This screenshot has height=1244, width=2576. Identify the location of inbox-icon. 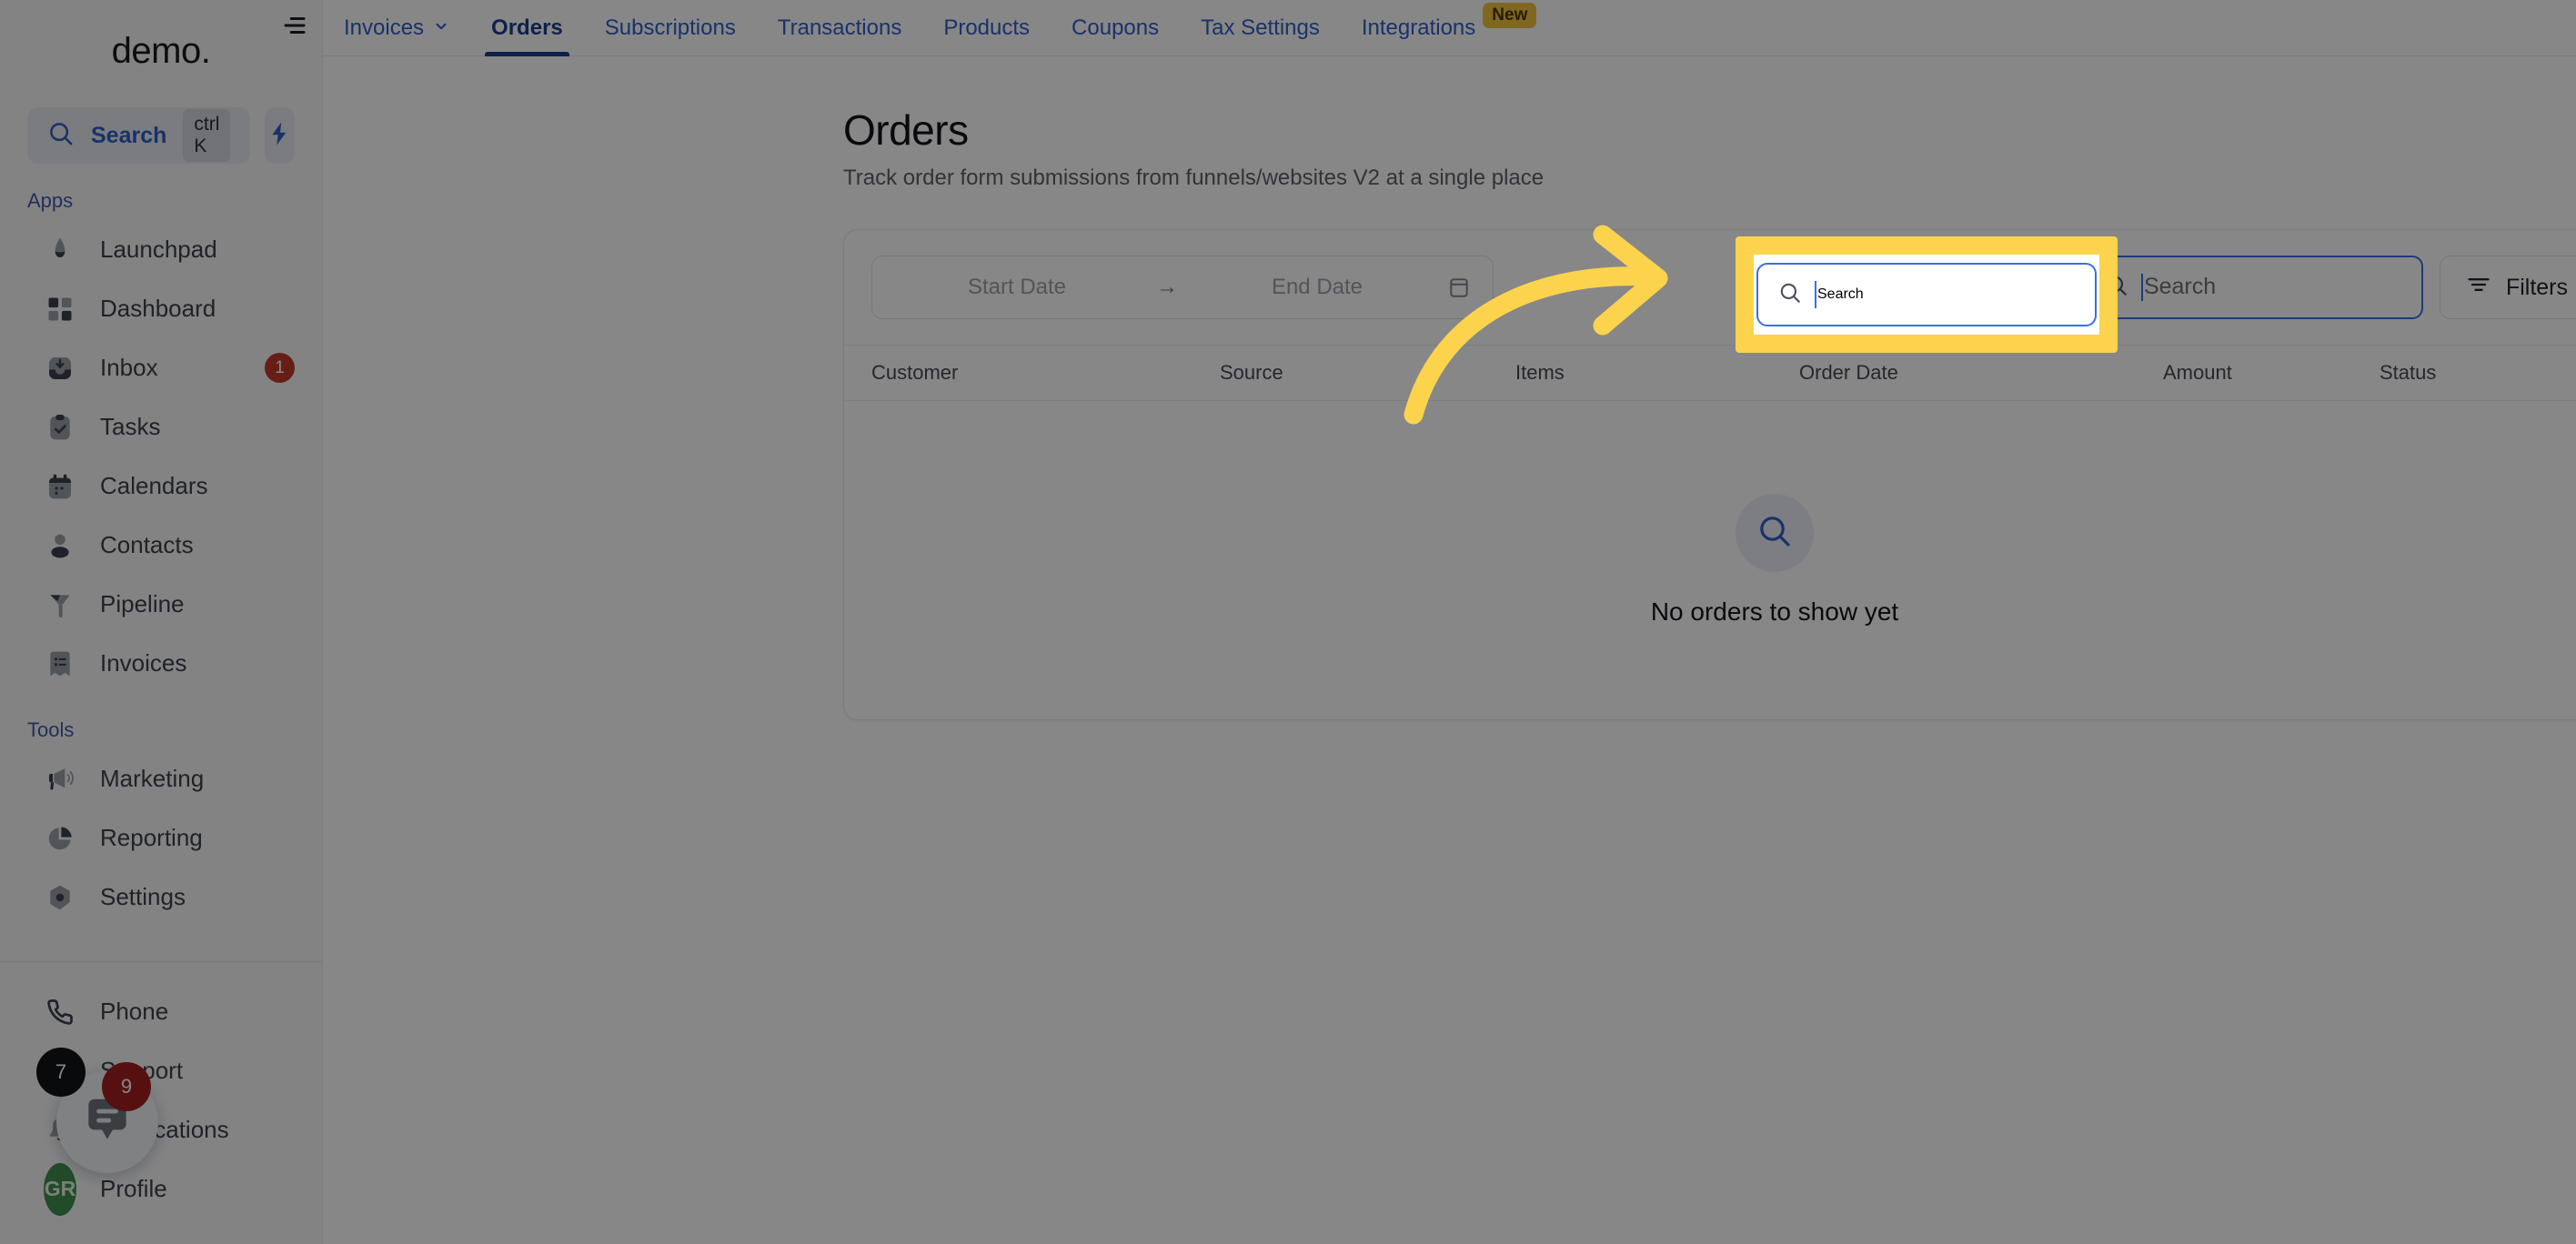
(60, 368).